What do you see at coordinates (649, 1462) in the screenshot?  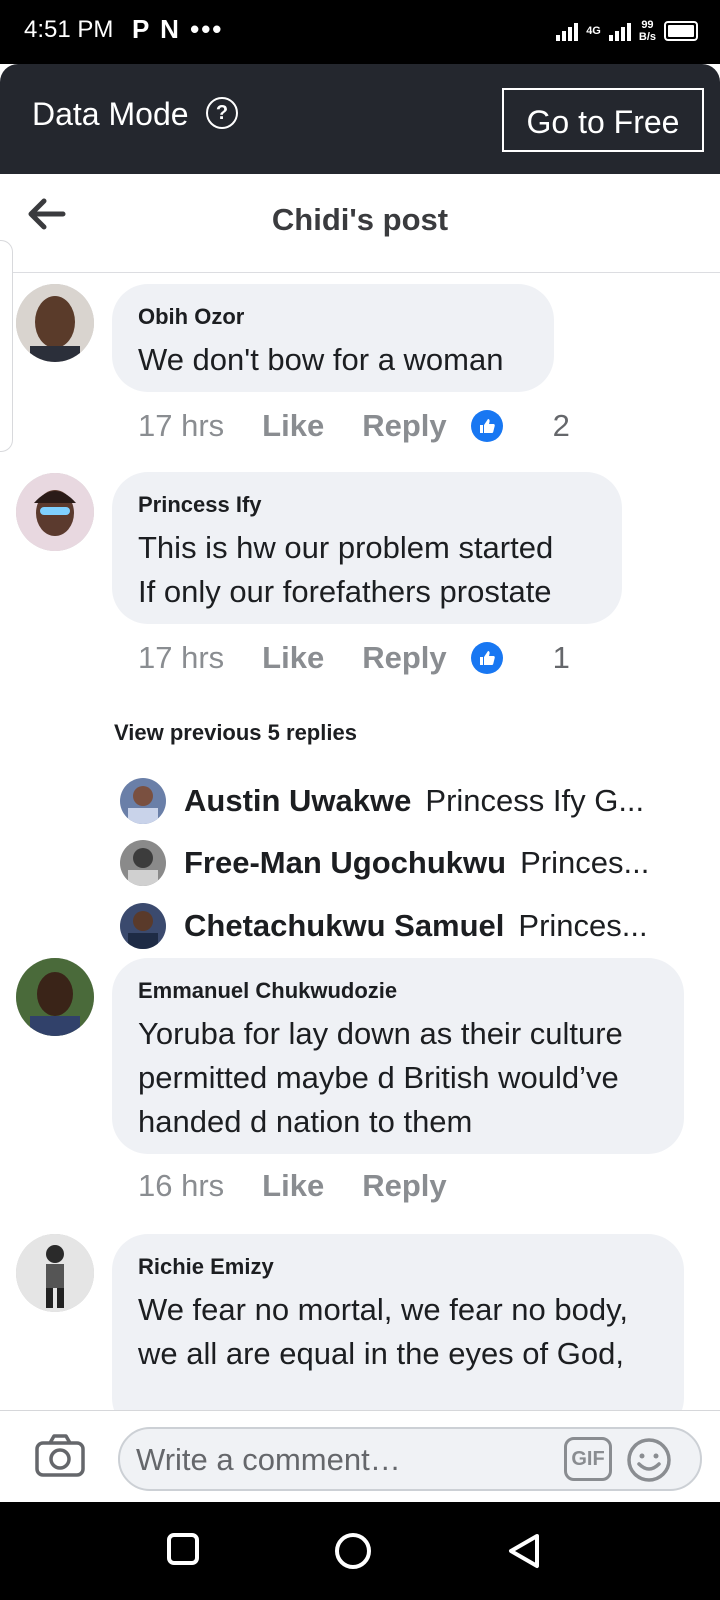 I see `smiley-icon` at bounding box center [649, 1462].